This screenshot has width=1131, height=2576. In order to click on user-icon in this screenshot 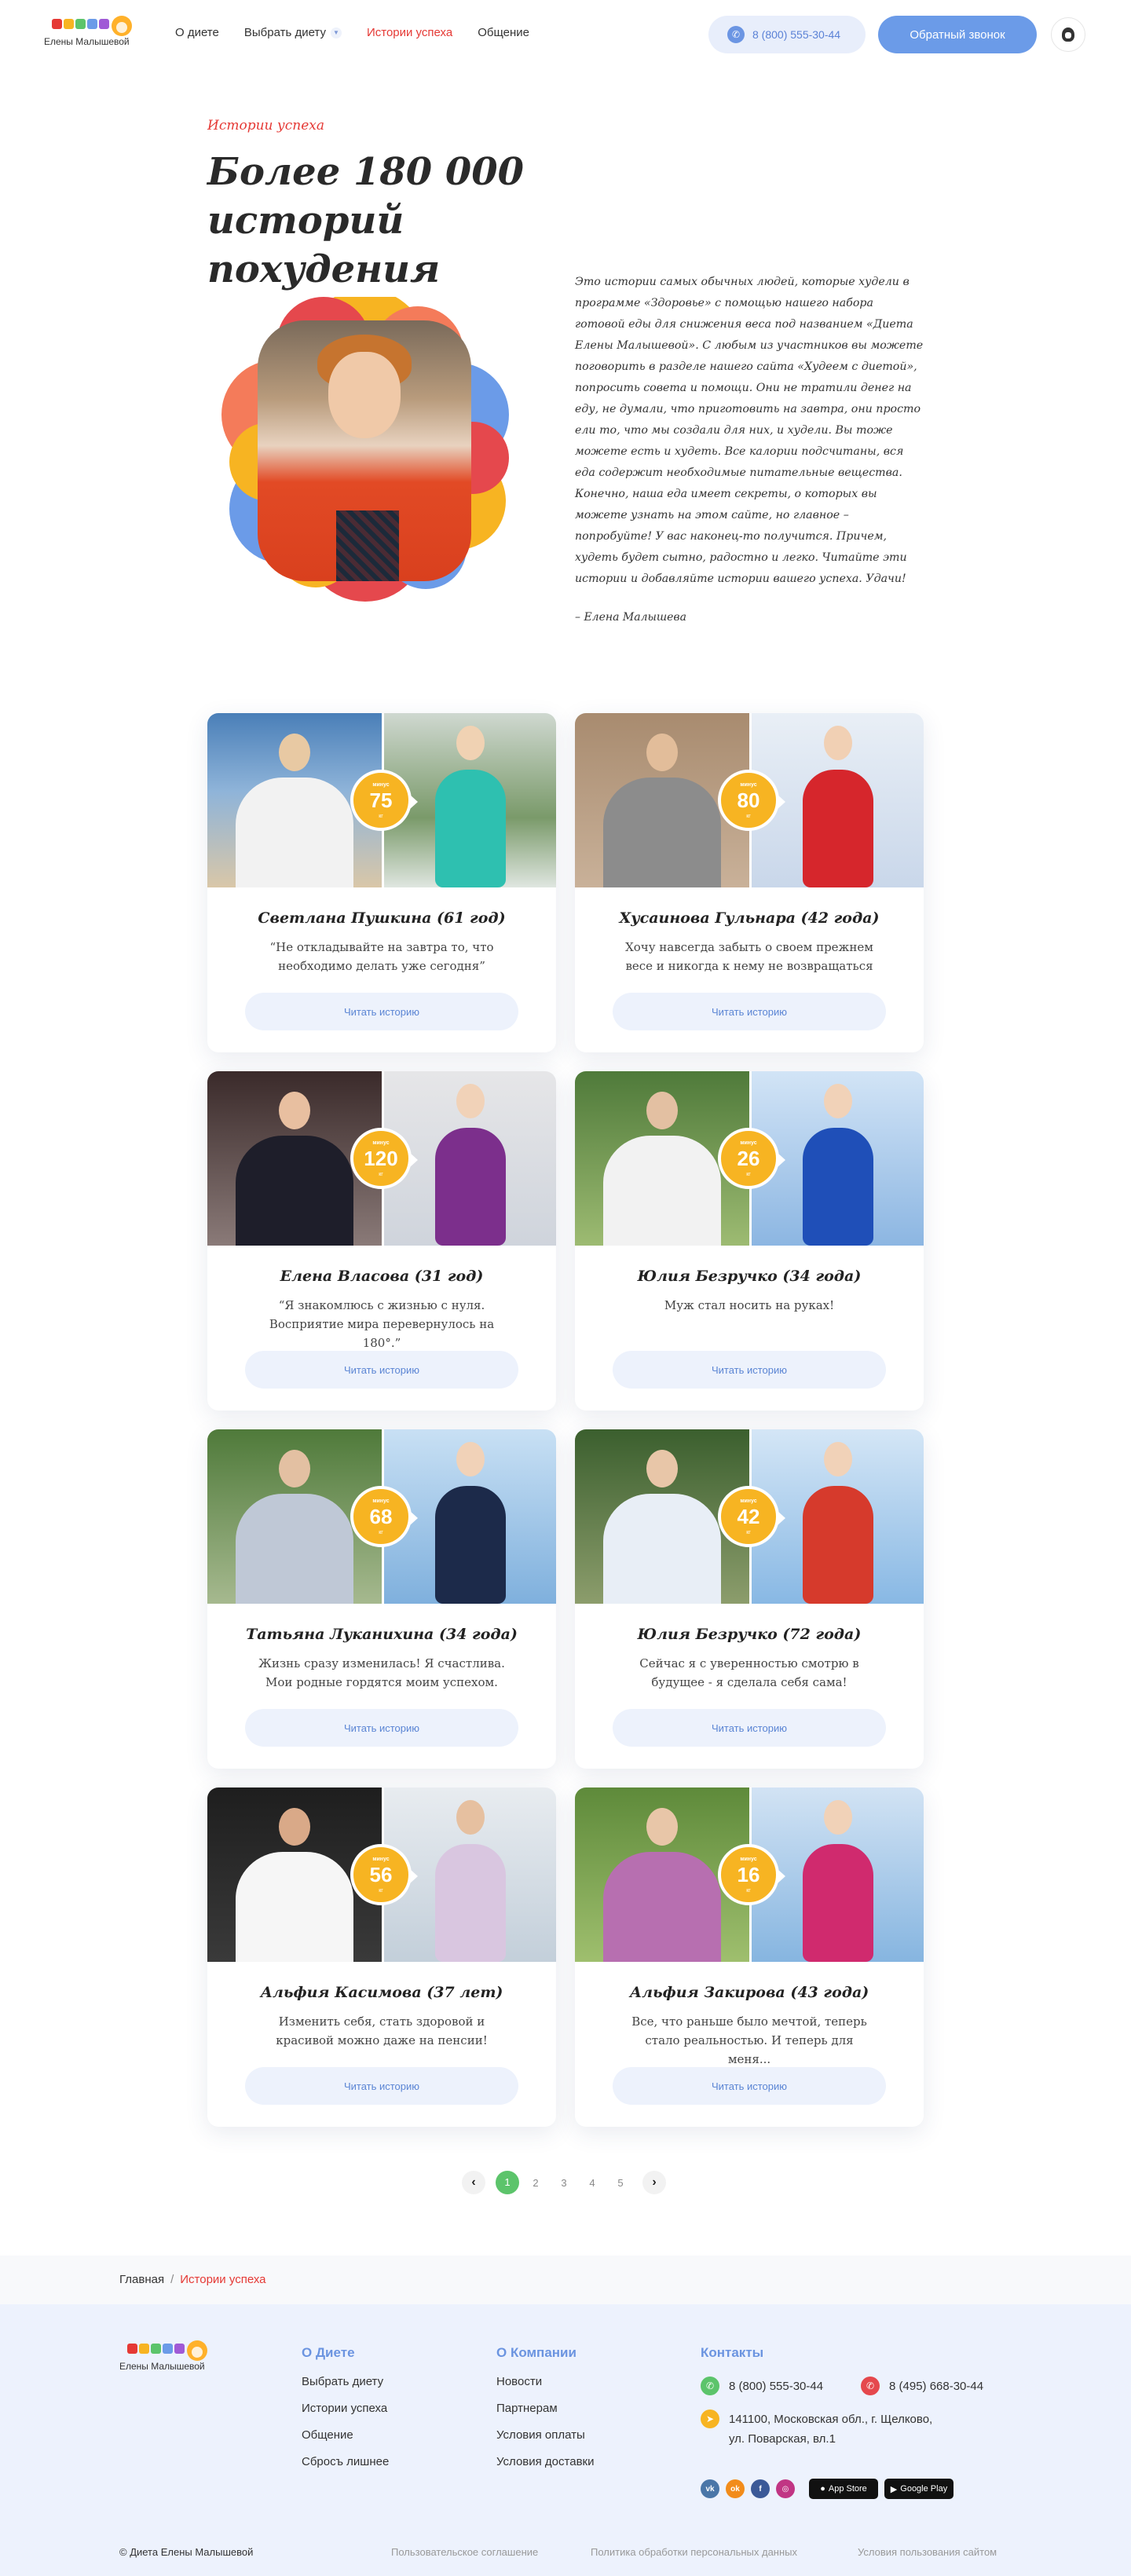, I will do `click(1068, 34)`.